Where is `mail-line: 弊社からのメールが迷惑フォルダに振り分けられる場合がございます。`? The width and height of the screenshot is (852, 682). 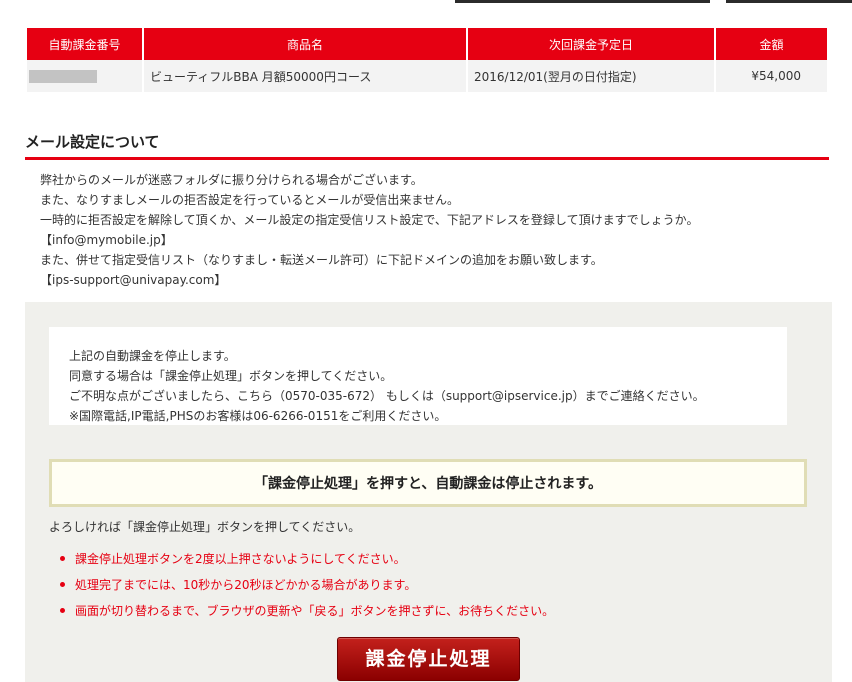
mail-line: 弊社からのメールが迷惑フォルダに振り分けられる場合がございます。 is located at coordinates (231, 180).